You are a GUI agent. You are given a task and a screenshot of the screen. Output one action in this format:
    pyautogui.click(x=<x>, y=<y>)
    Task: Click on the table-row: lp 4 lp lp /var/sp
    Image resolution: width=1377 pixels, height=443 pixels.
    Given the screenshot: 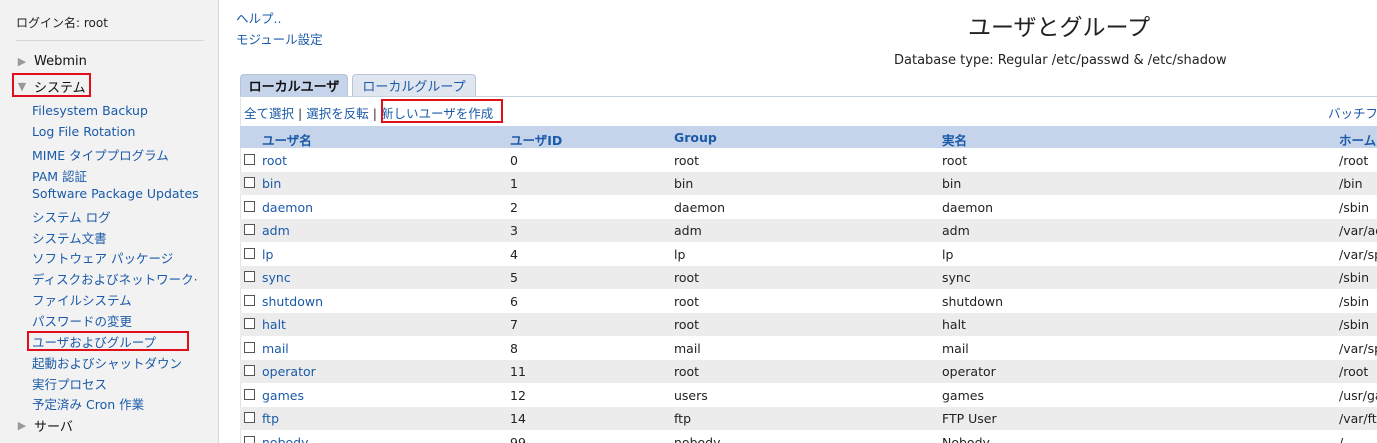 What is the action you would take?
    pyautogui.click(x=808, y=254)
    